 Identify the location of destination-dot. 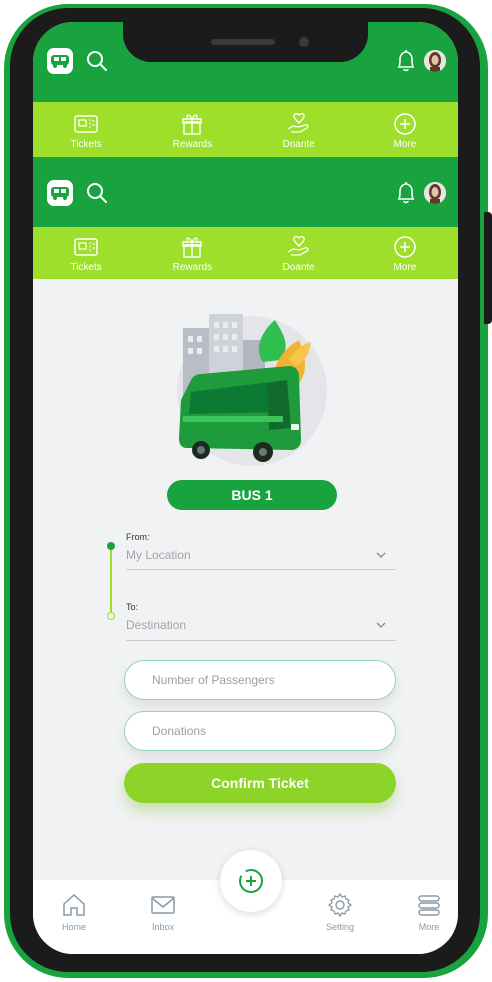
(111, 616).